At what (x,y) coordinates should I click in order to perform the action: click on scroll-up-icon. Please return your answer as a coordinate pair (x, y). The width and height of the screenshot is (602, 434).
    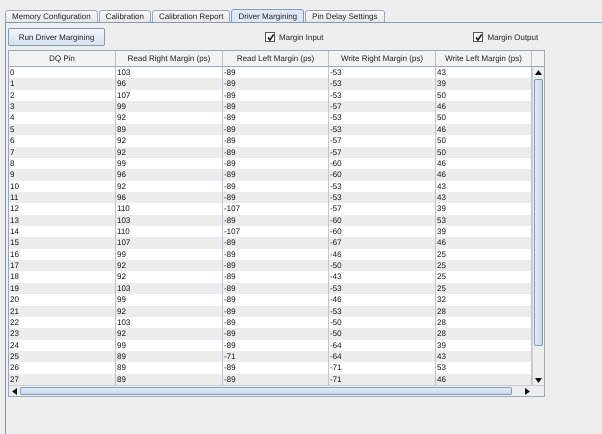
    Looking at the image, I should click on (538, 72).